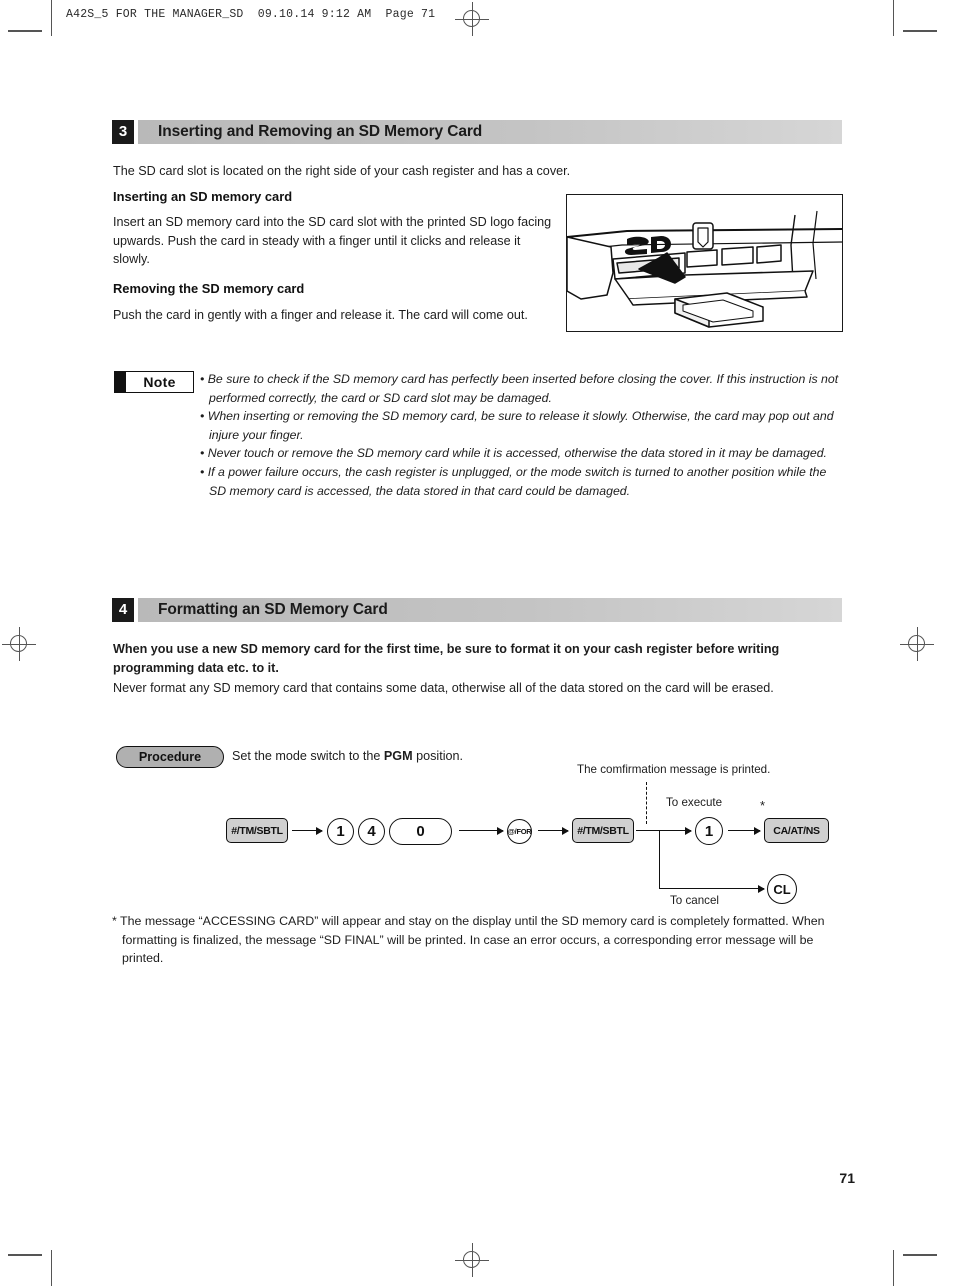 This screenshot has height=1286, width=954. What do you see at coordinates (674, 769) in the screenshot?
I see `print-note-label: The comfirmation message is printed.` at bounding box center [674, 769].